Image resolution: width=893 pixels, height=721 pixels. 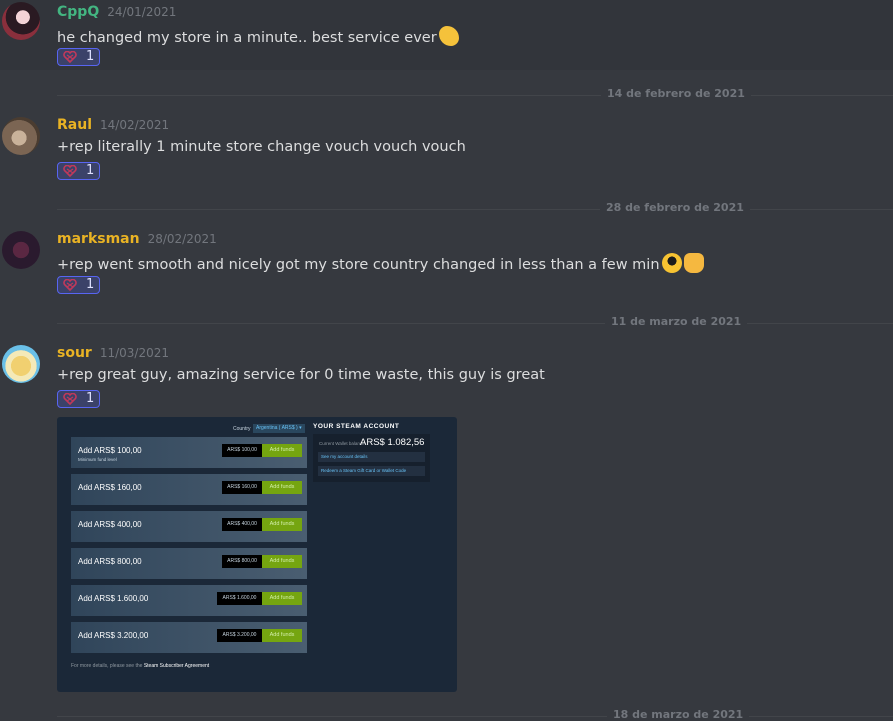 I want to click on date-divider: 28 de febrero de 2021, so click(x=475, y=207).